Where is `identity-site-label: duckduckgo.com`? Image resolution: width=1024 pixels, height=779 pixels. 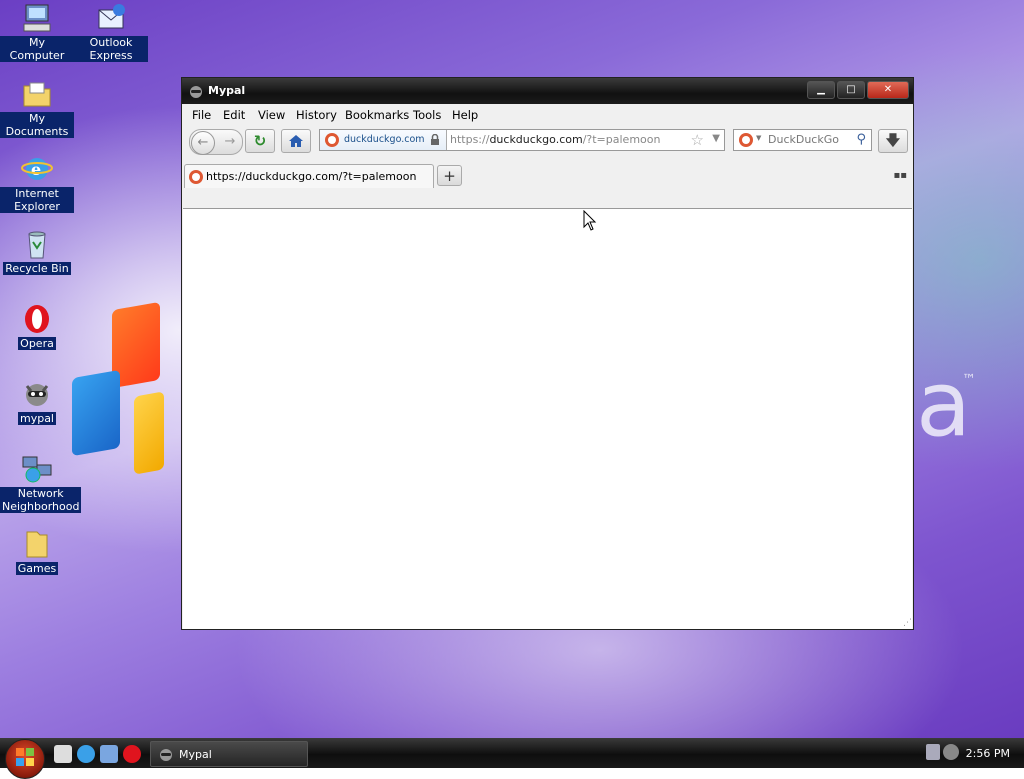 identity-site-label: duckduckgo.com is located at coordinates (384, 139).